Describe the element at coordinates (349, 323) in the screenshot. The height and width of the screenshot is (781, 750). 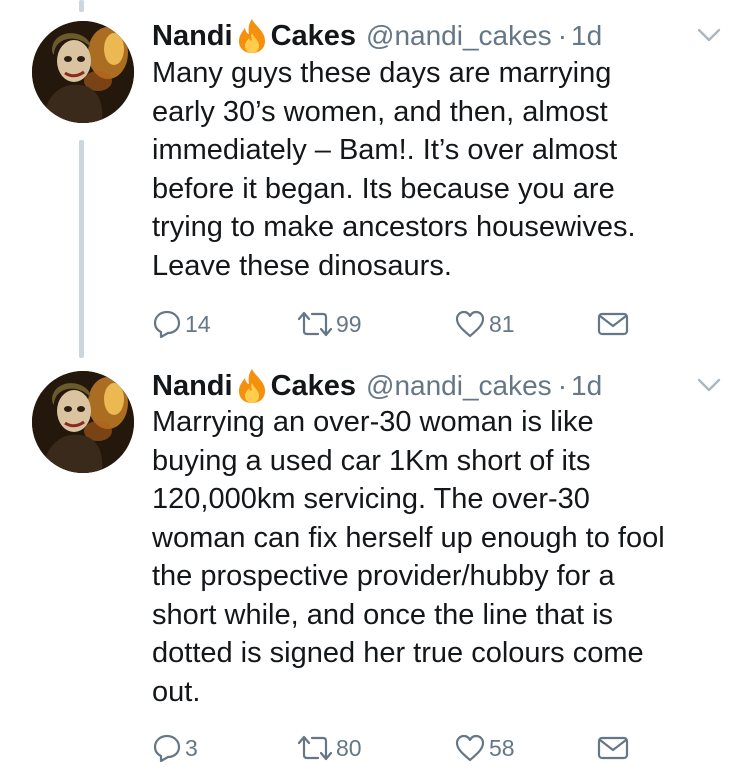
I see `retweet-count: 99` at that location.